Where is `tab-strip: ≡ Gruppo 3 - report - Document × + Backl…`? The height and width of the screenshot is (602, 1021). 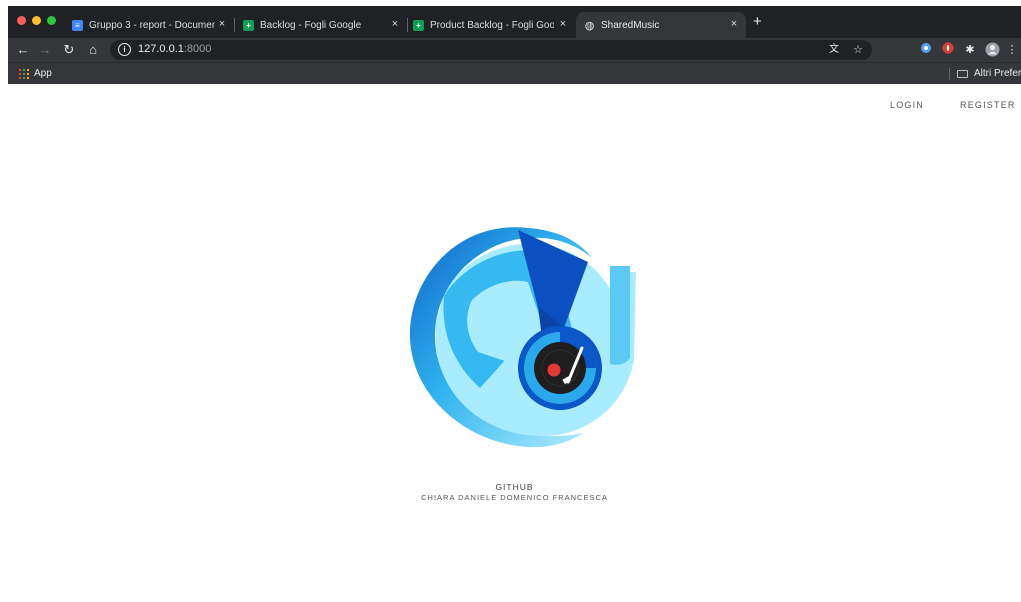 tab-strip: ≡ Gruppo 3 - report - Document × + Backl… is located at coordinates (514, 22).